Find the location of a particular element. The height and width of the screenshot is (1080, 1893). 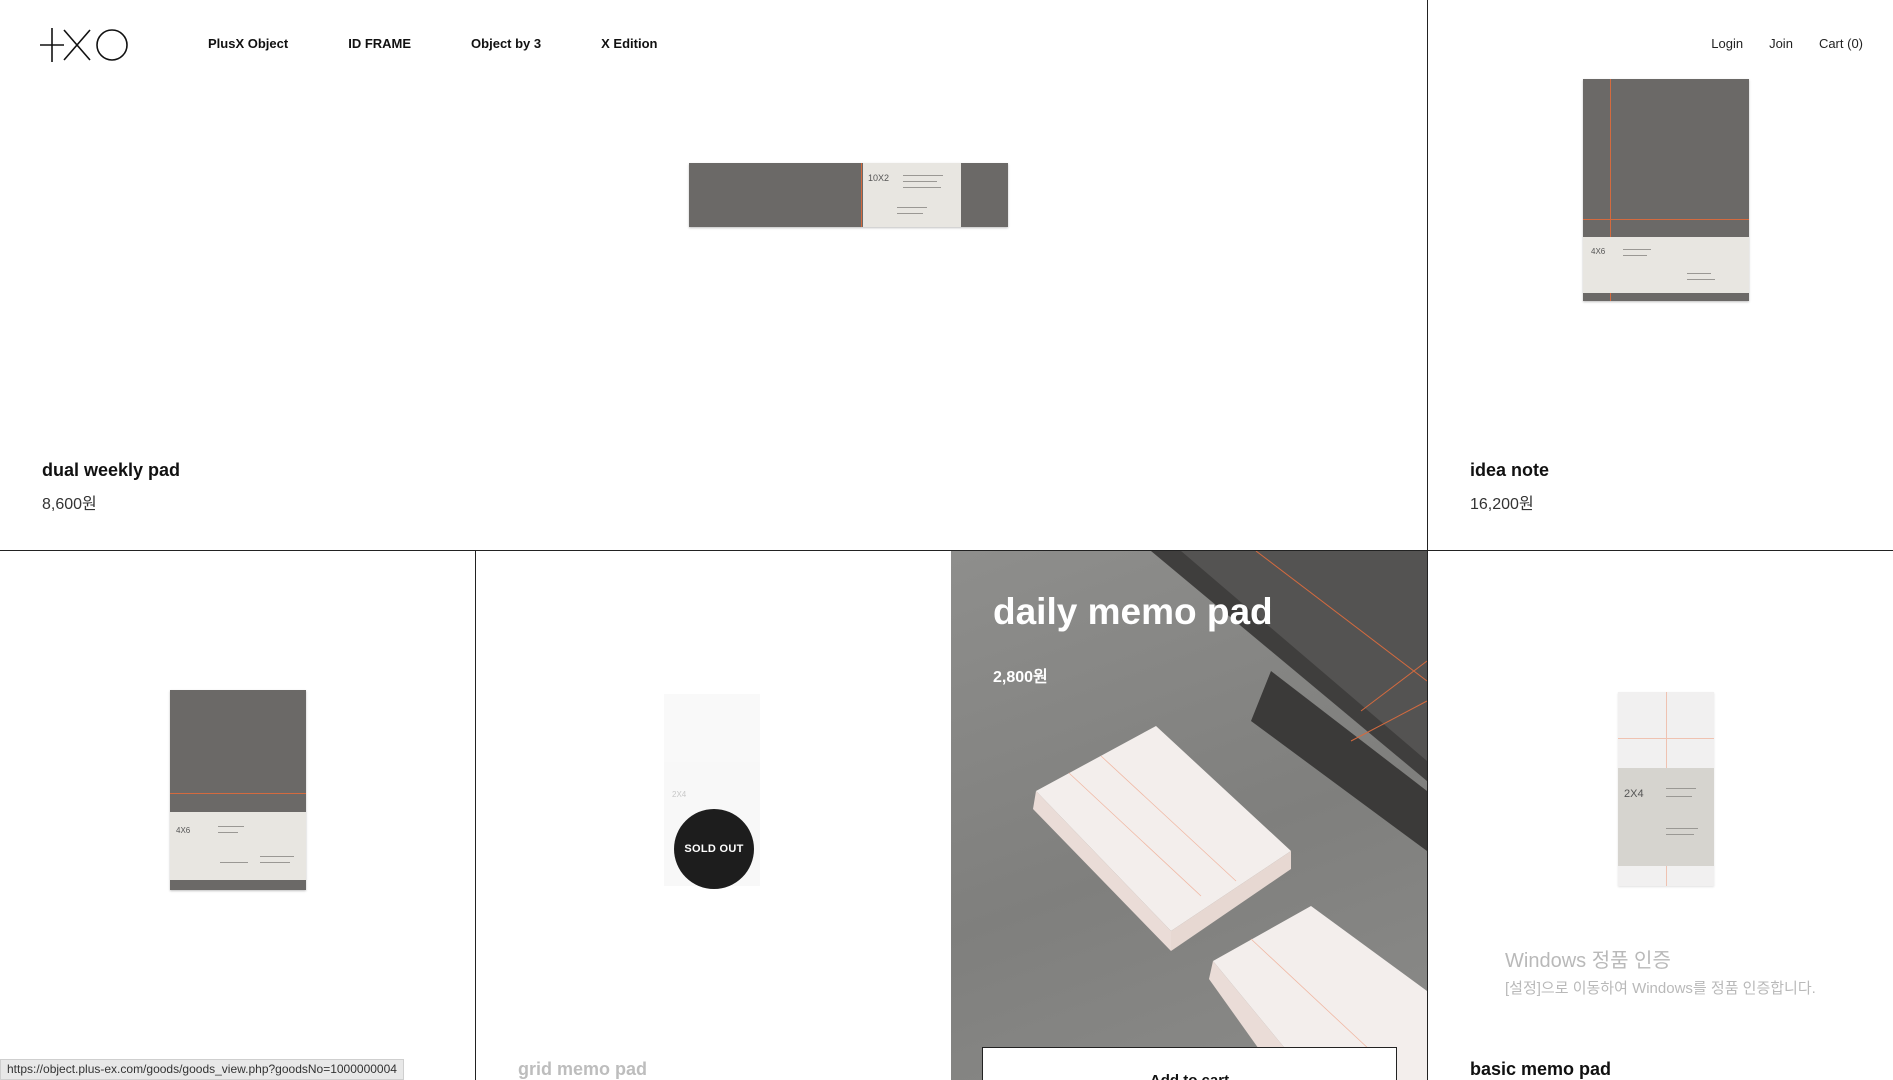

watermark-title: Windows 정품 인증 is located at coordinates (1588, 961).